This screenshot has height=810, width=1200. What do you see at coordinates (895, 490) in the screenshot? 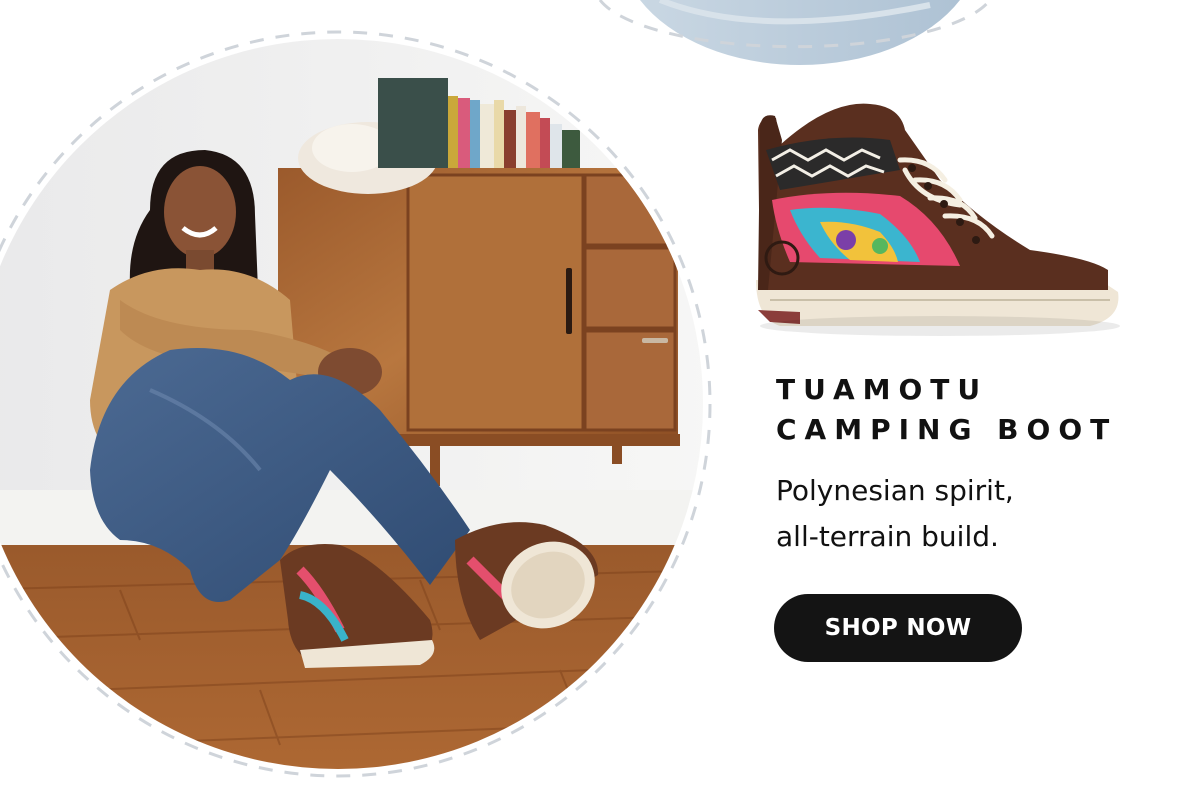
I see `product-tagline-line-1: Polynesian spirit,` at bounding box center [895, 490].